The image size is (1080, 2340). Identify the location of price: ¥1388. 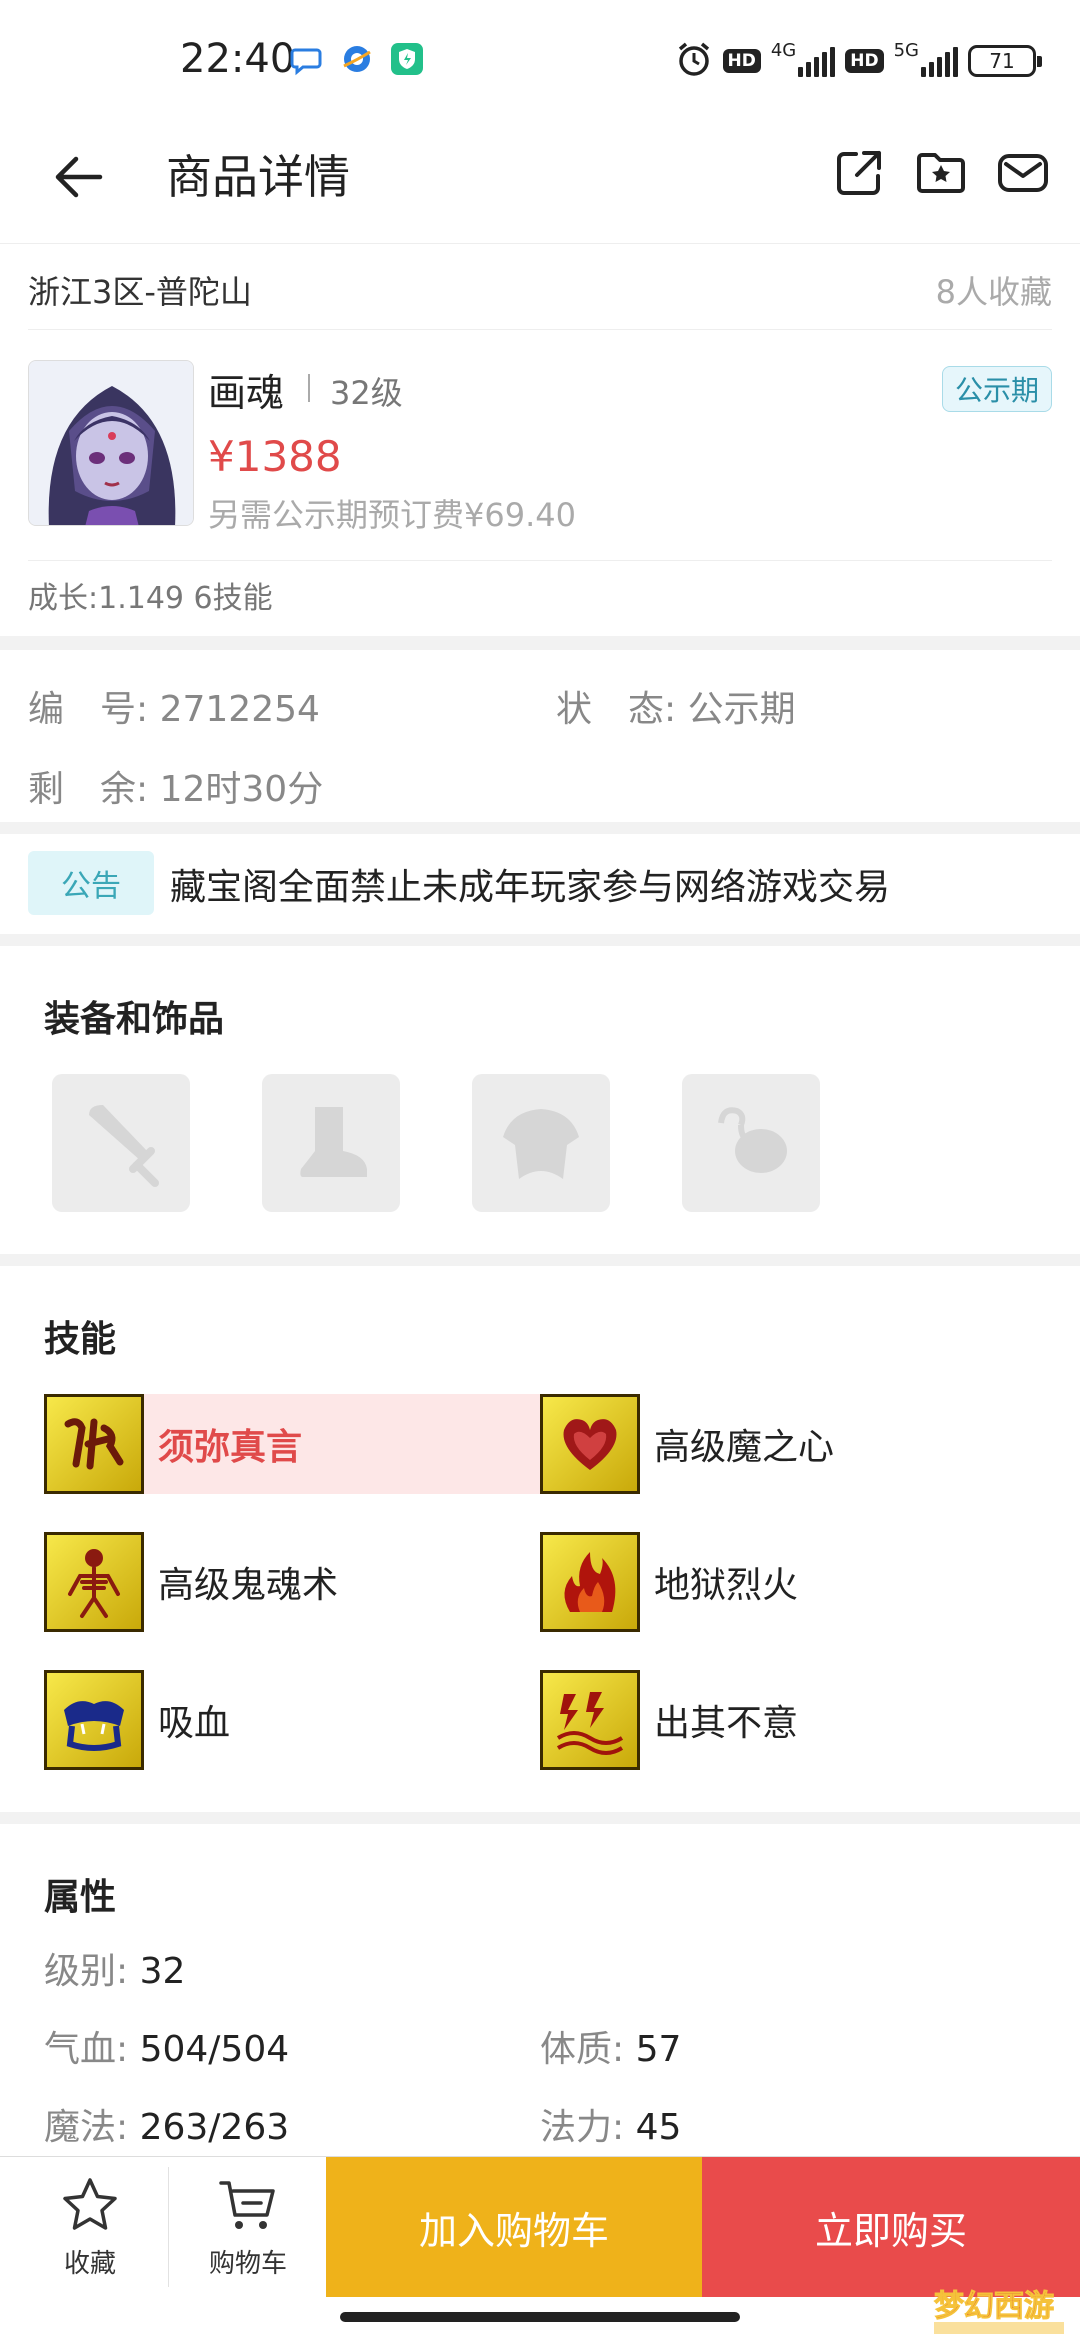
(275, 456).